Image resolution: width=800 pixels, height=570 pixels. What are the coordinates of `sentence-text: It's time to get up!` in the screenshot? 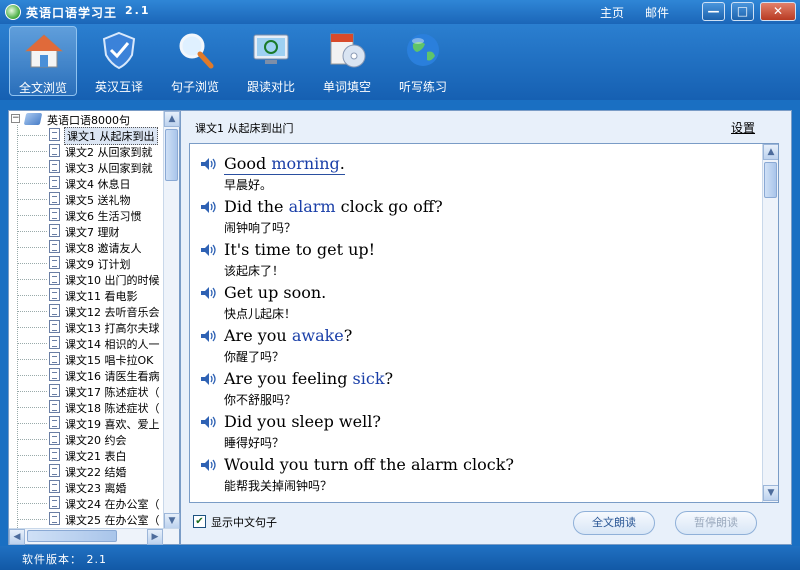 It's located at (300, 249).